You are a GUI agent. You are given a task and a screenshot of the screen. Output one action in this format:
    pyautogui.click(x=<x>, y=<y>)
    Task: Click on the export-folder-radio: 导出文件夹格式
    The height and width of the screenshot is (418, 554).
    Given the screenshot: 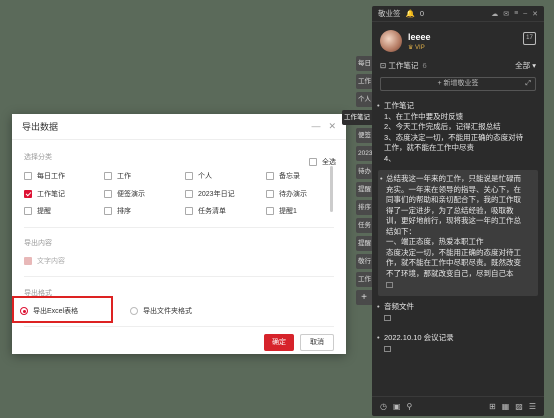 What is the action you would take?
    pyautogui.click(x=161, y=311)
    